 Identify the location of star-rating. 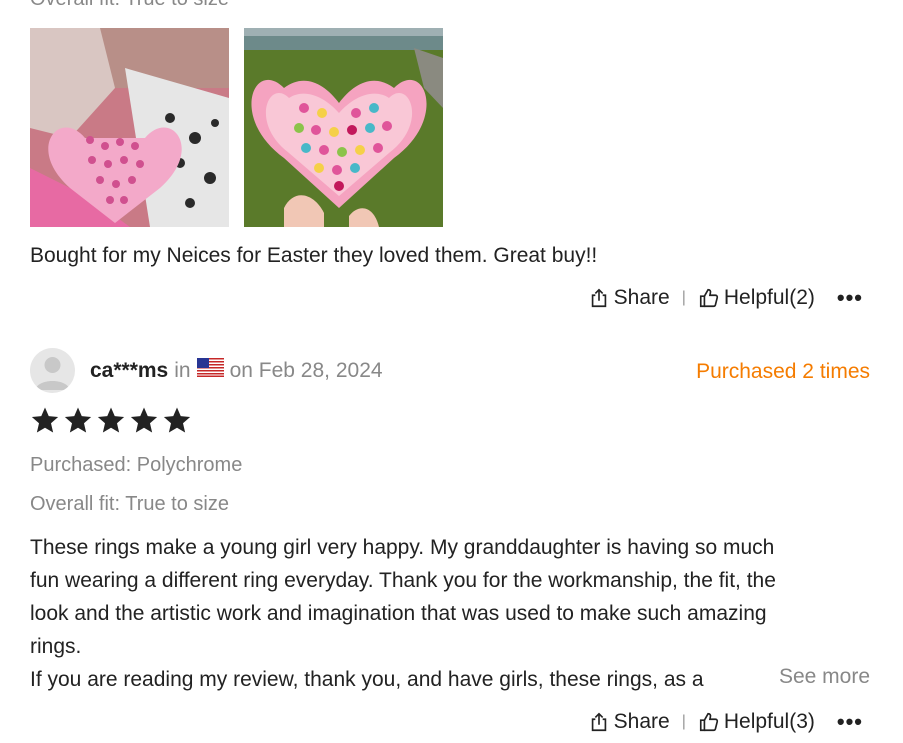
(111, 420).